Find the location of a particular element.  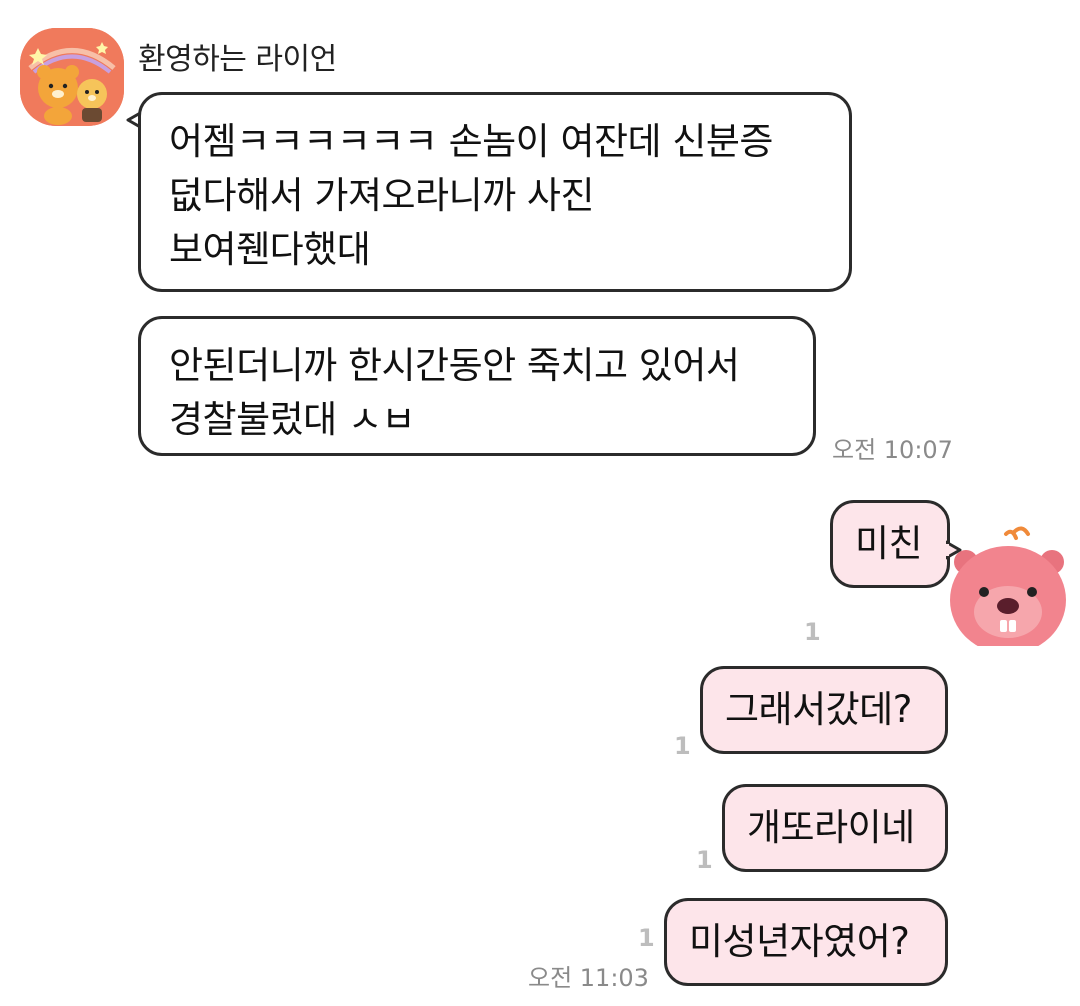

ryan-avatar-icon is located at coordinates (72, 77).